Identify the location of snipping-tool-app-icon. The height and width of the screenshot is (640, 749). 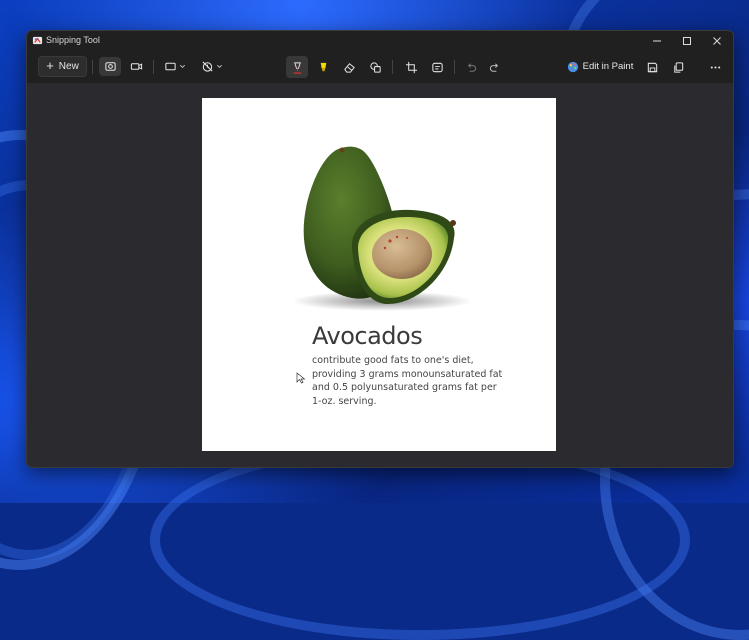
(37, 40).